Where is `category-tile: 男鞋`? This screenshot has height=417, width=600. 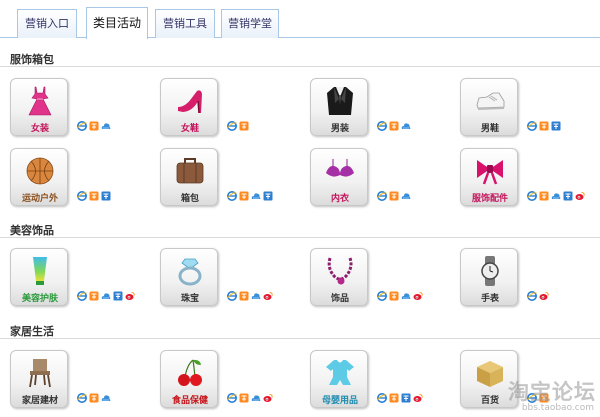 category-tile: 男鞋 is located at coordinates (489, 107).